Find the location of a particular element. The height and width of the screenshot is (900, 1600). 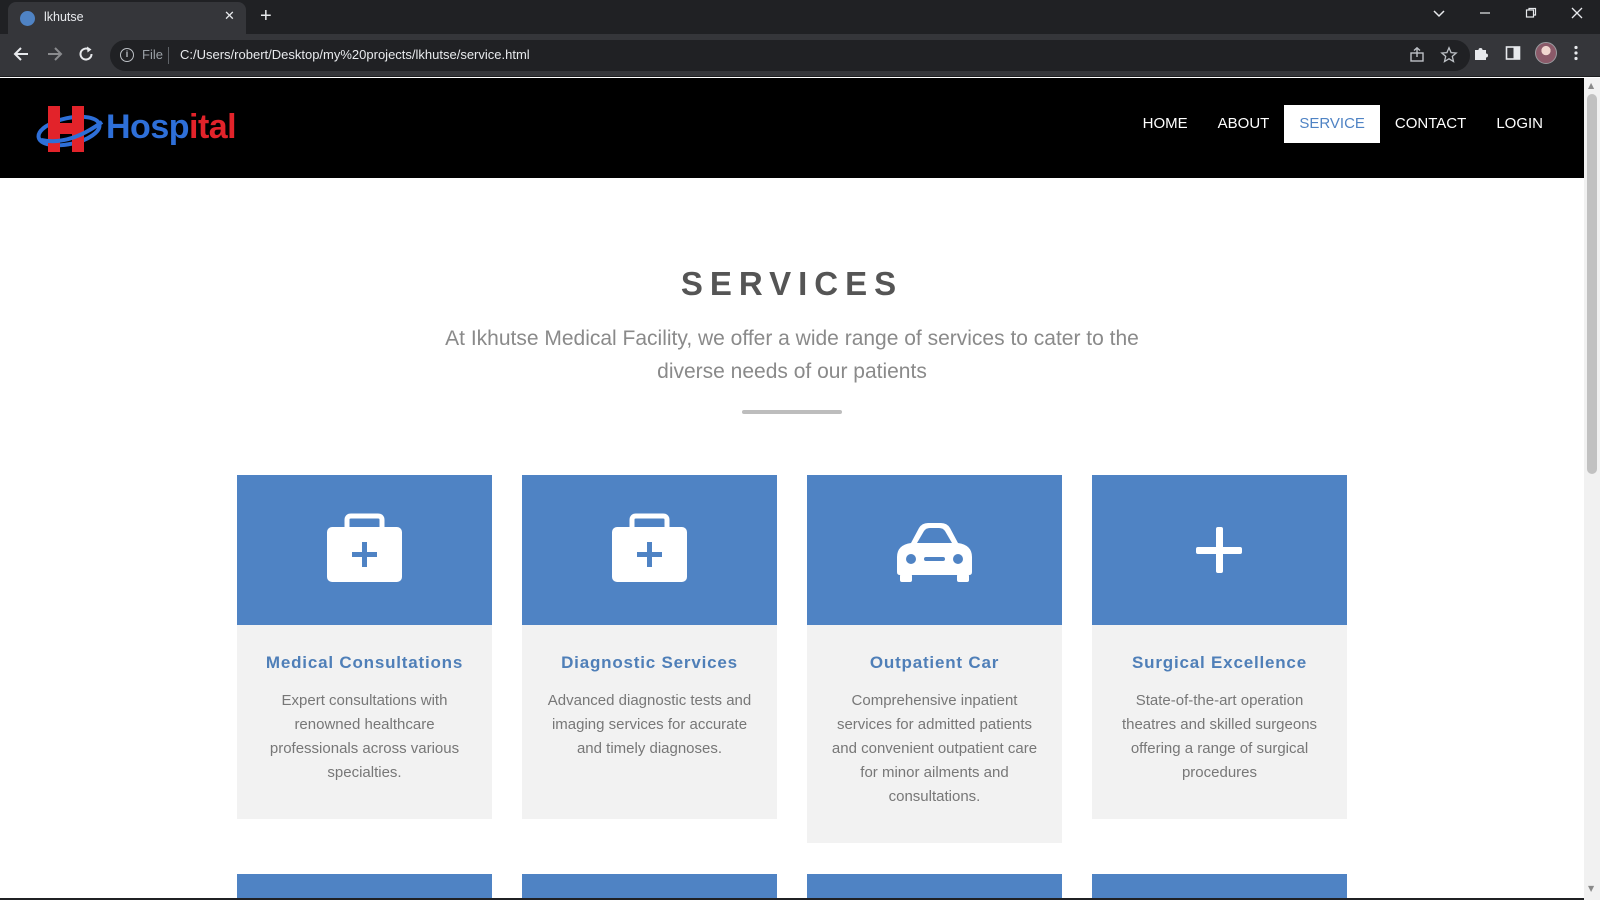

browser-tabstrip: lkhutse ✕ + is located at coordinates (800, 17).